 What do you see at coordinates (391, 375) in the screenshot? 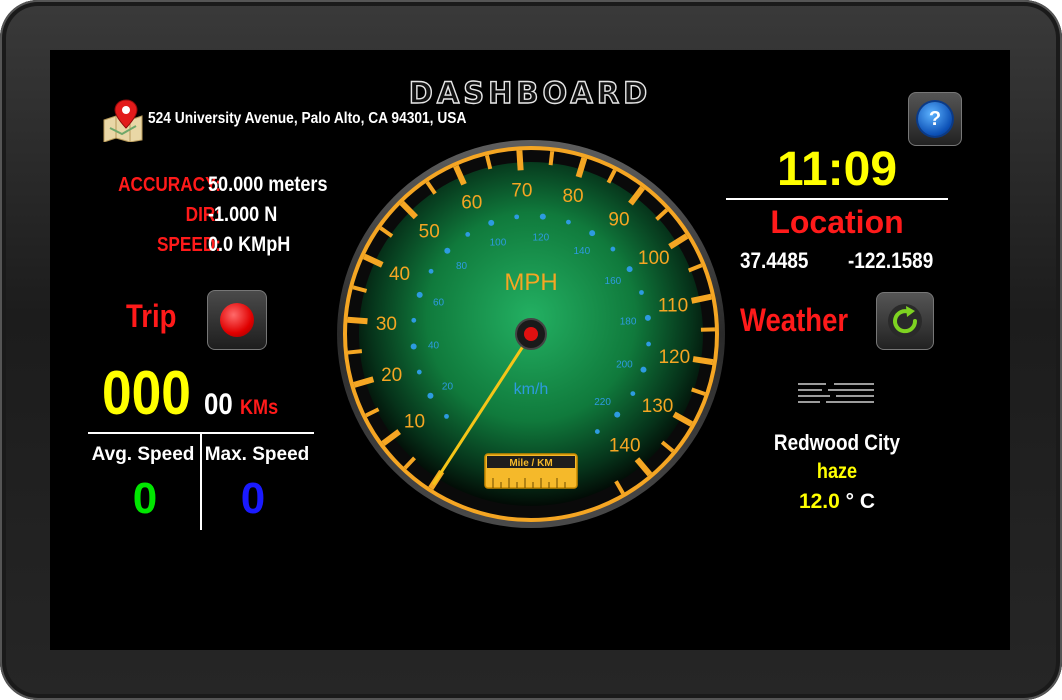
I see `mph-tick-label: 20` at bounding box center [391, 375].